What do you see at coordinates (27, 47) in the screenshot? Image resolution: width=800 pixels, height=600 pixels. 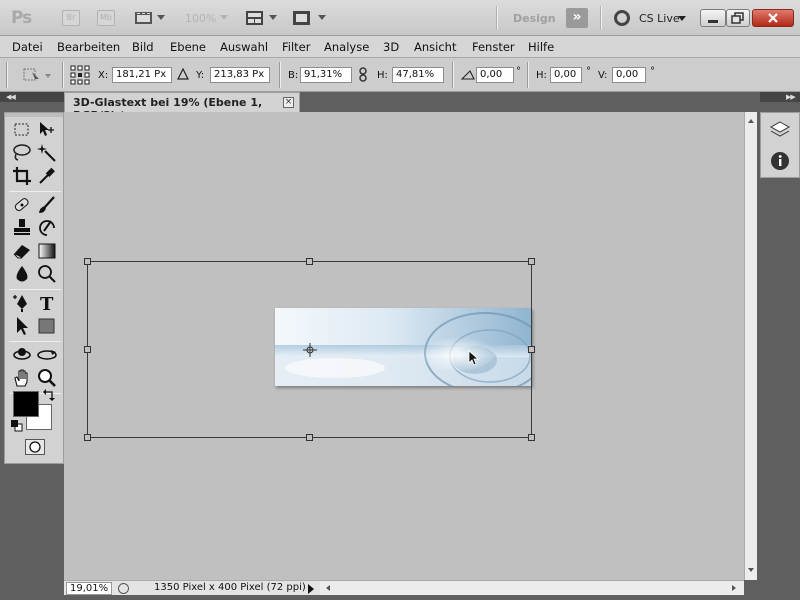 I see `menu-datei: Datei` at bounding box center [27, 47].